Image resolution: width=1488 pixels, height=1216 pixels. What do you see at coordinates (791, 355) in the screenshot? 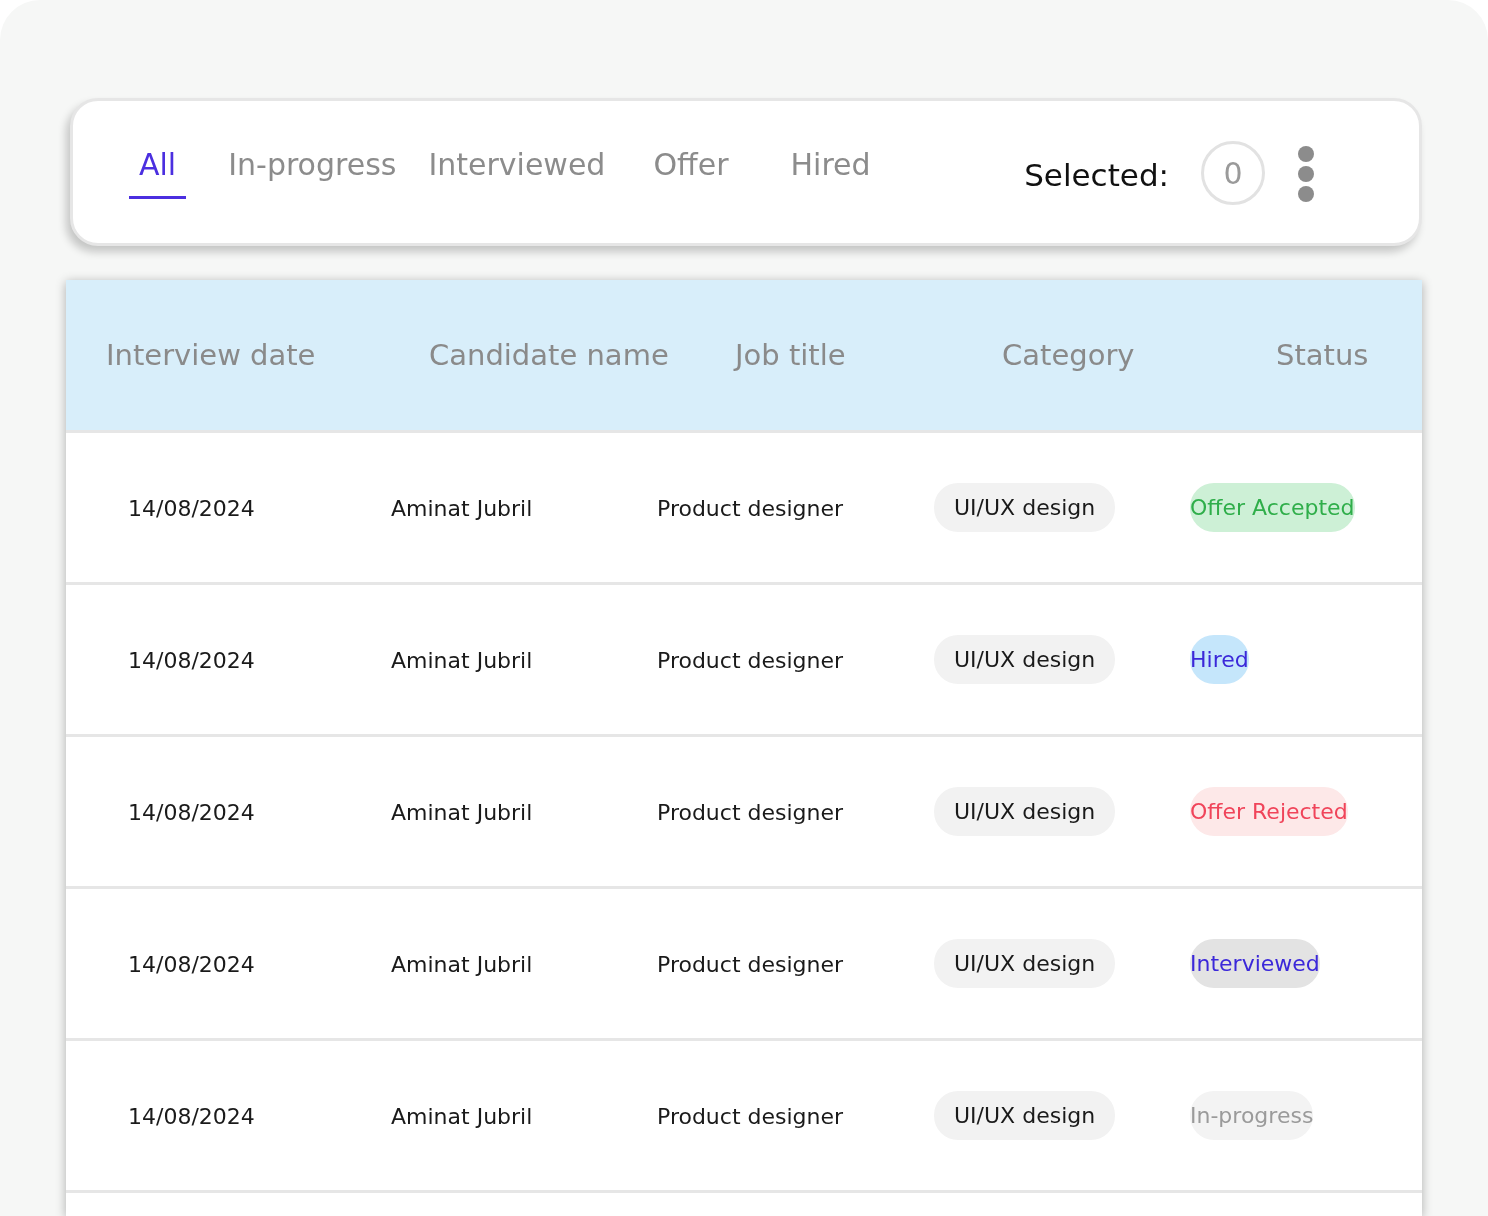
I see `column-header: Job title` at bounding box center [791, 355].